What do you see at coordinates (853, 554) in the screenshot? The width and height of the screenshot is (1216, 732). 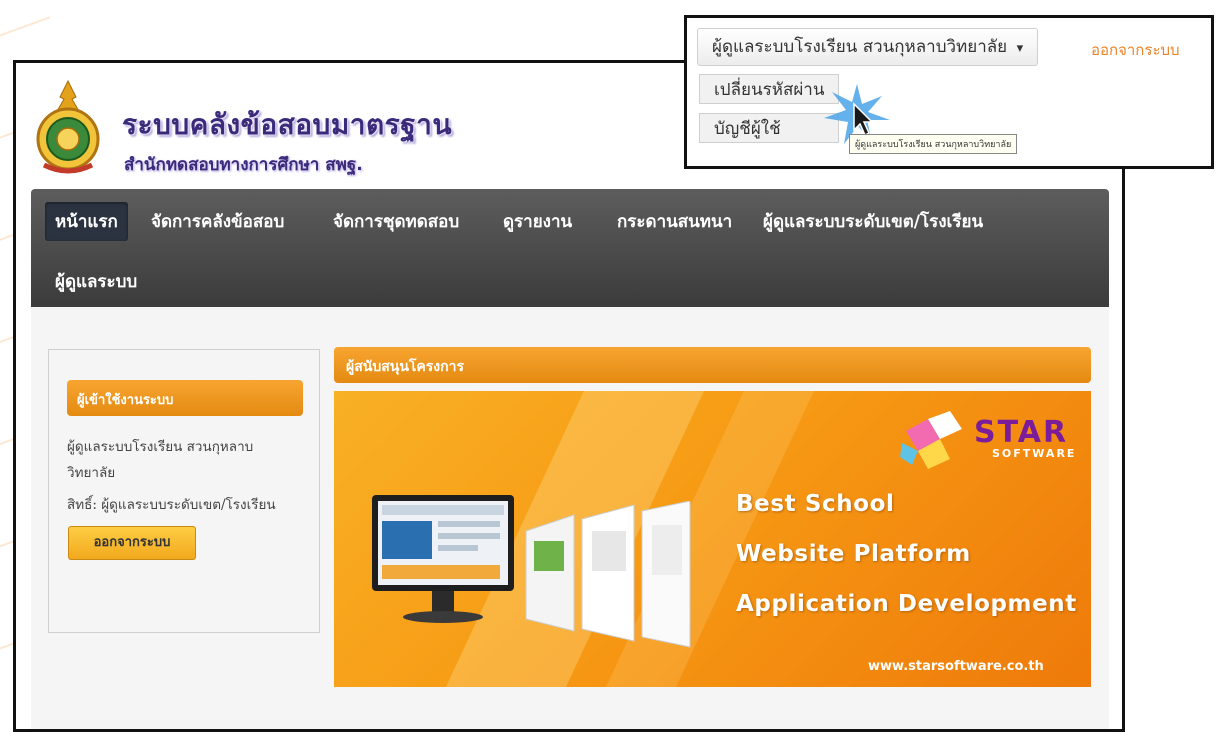 I see `banner-line-2: Website Platform` at bounding box center [853, 554].